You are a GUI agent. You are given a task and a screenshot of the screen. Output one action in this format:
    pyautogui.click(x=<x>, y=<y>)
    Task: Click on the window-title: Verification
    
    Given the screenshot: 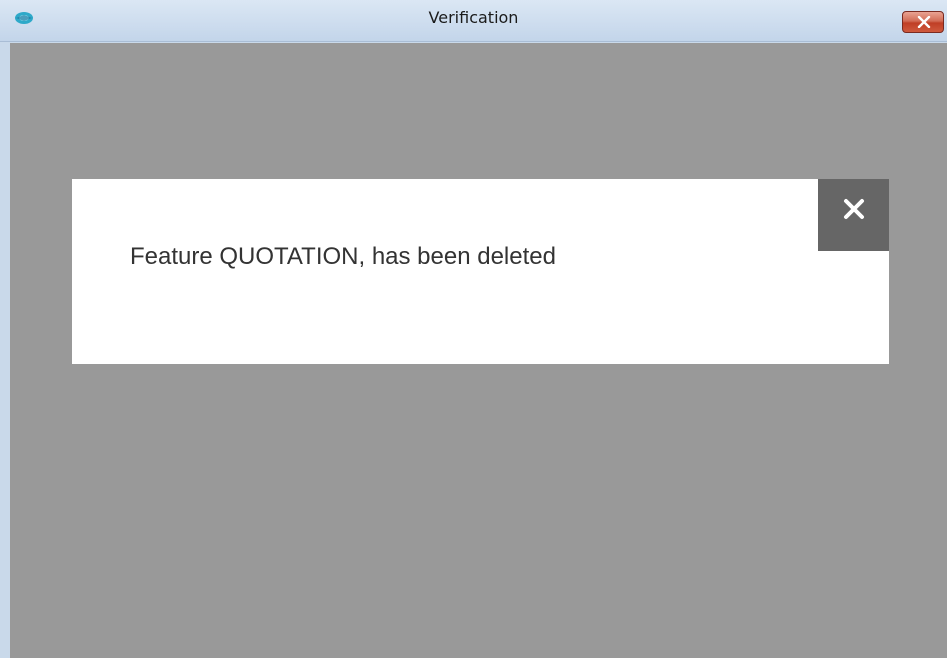 What is the action you would take?
    pyautogui.click(x=473, y=17)
    